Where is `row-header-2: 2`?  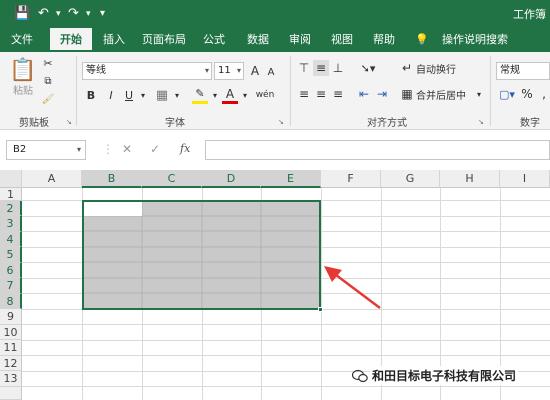
row-header-2: 2 is located at coordinates (11, 208).